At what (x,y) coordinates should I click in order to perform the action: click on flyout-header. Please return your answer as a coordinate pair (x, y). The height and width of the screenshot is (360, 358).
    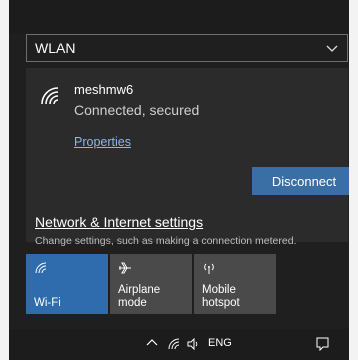
    Looking at the image, I should click on (179, 17).